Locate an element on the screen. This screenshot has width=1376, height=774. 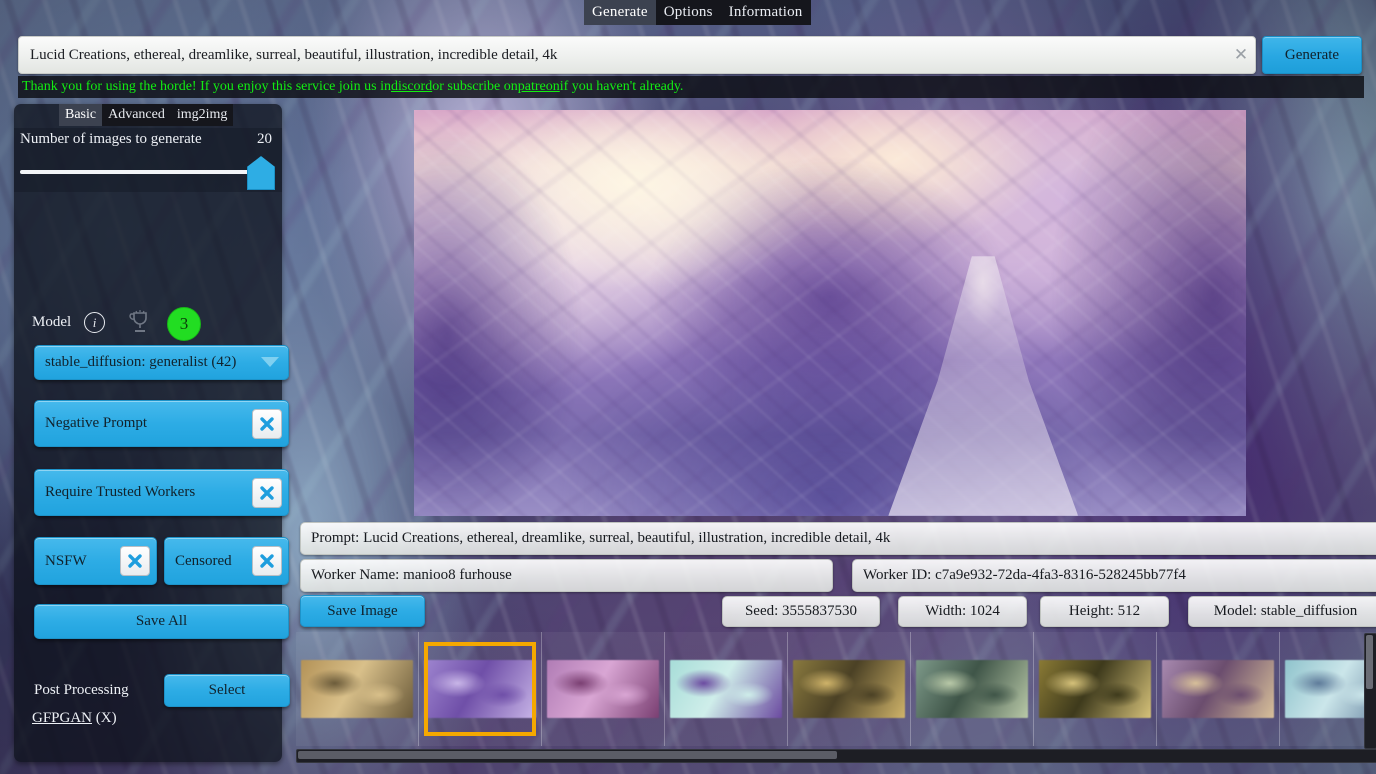
worker-count-value: 3 is located at coordinates (184, 323).